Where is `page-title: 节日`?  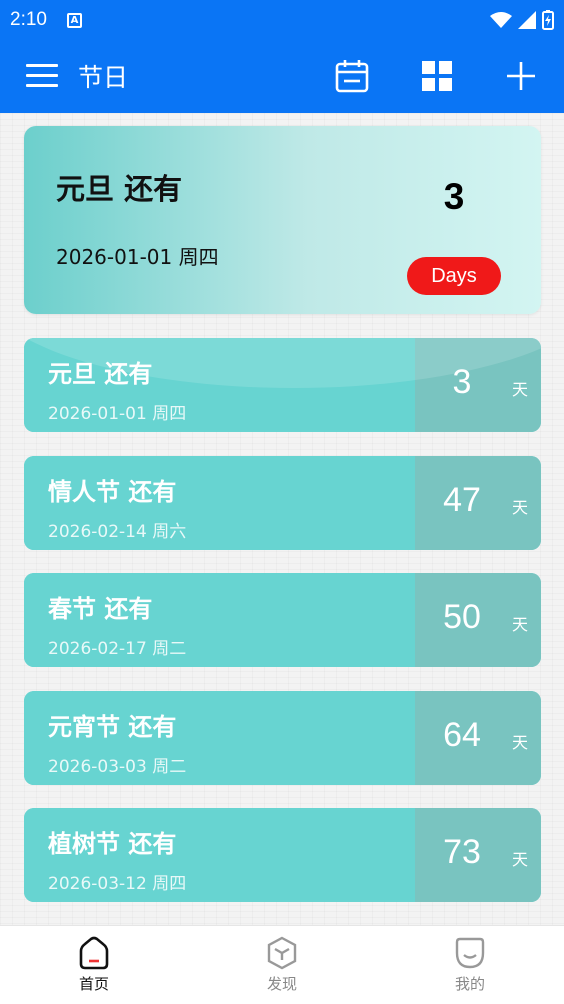 page-title: 节日 is located at coordinates (103, 77).